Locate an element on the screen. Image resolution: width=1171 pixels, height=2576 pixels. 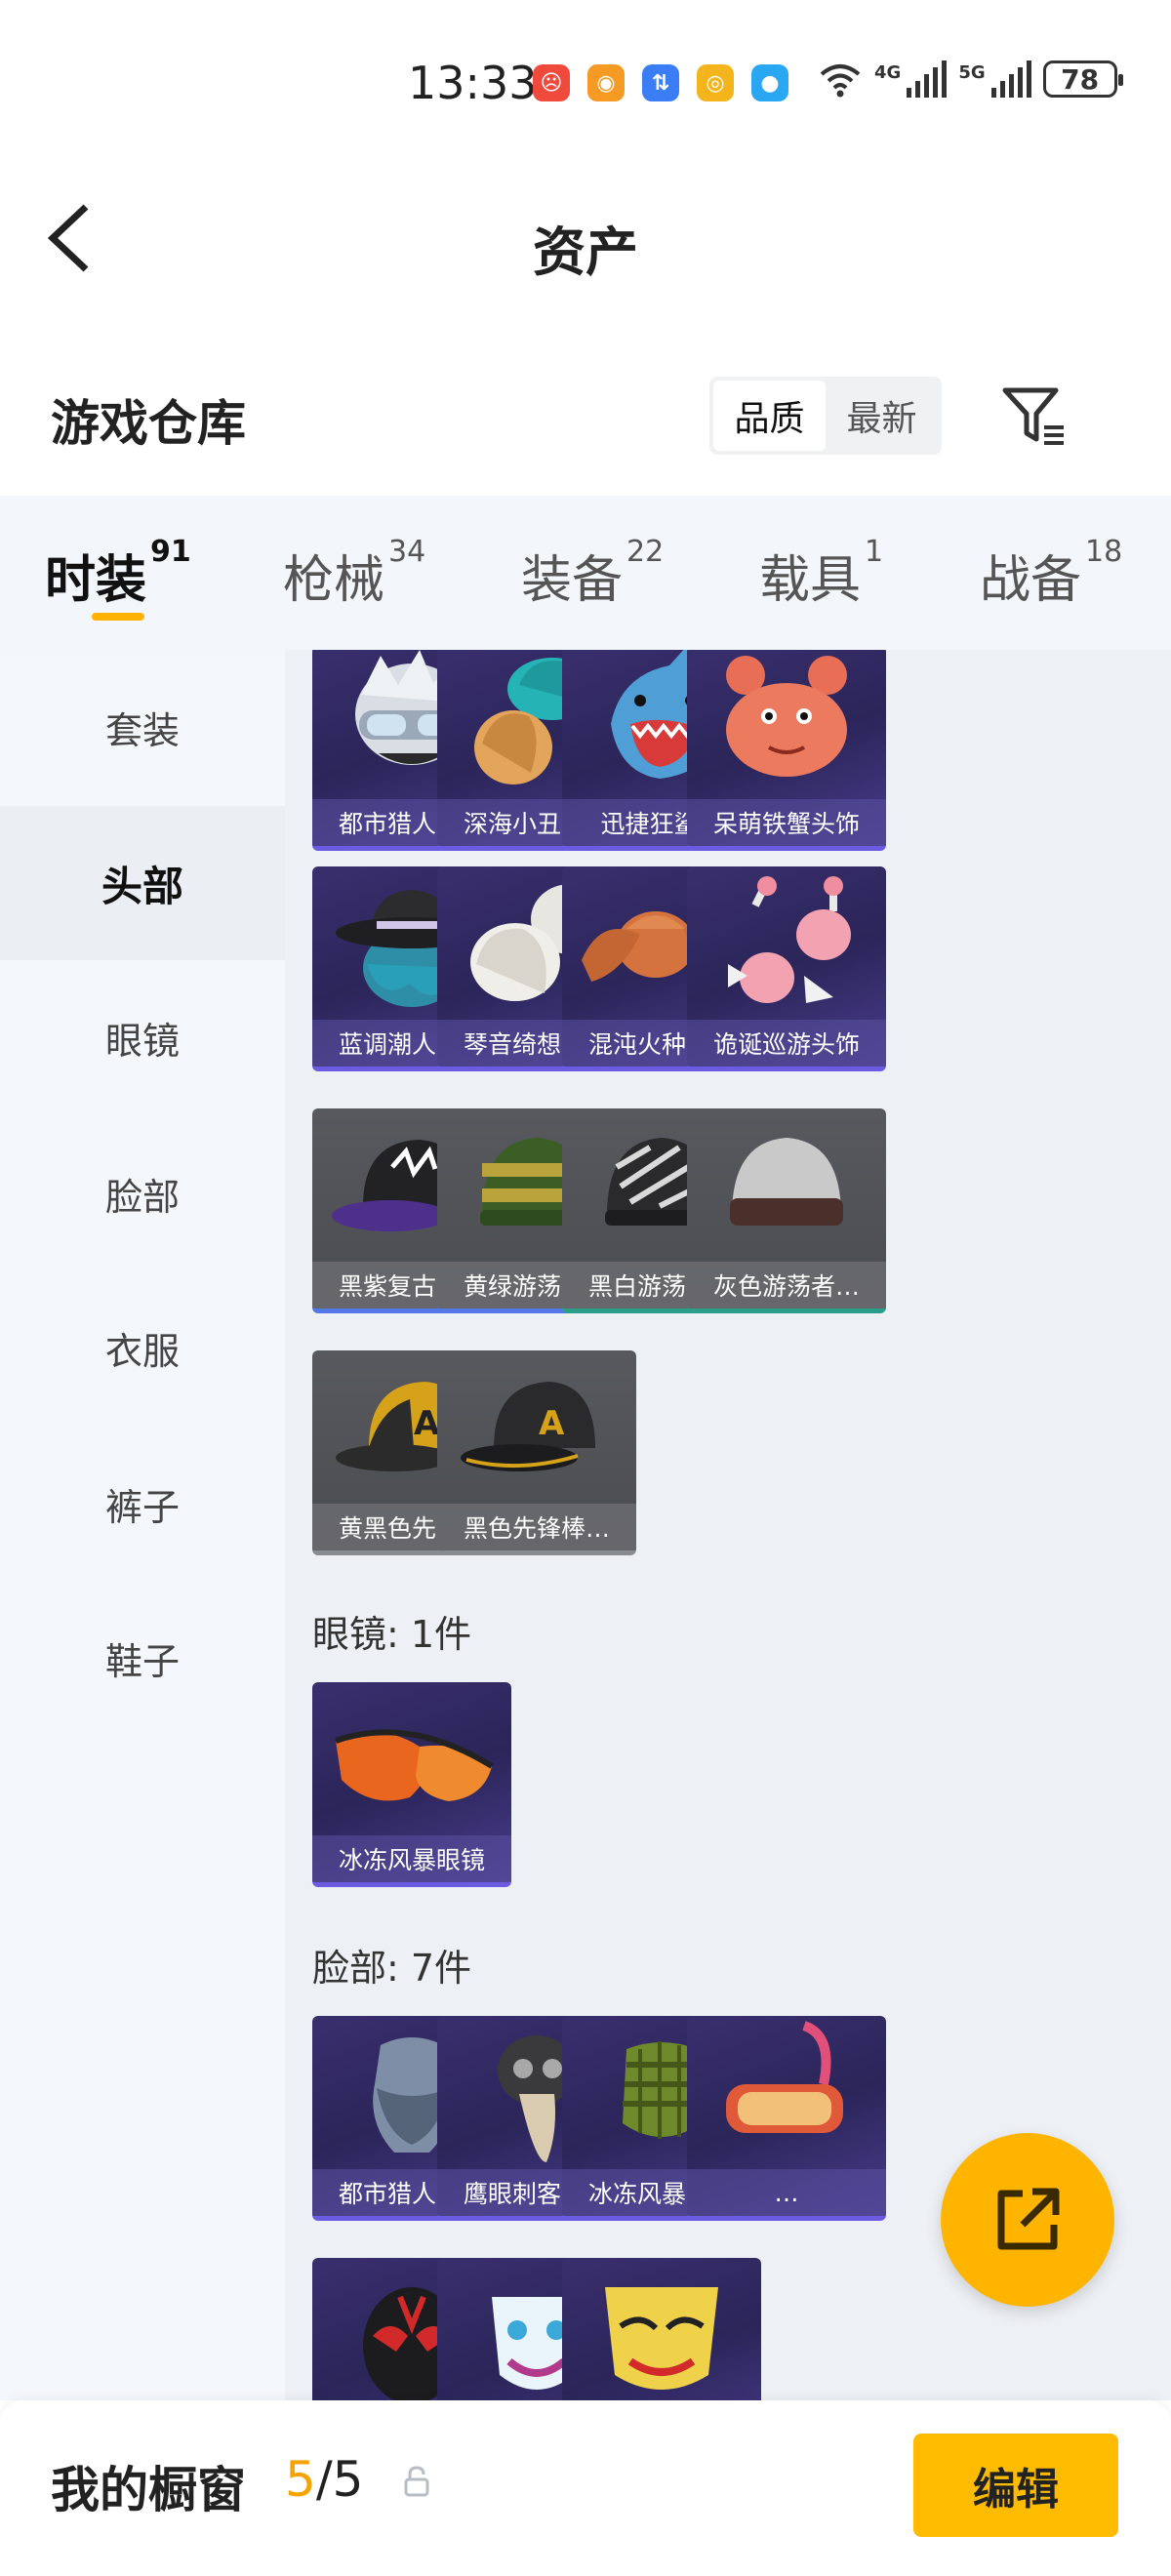
tab-label: 载具 is located at coordinates (810, 580).